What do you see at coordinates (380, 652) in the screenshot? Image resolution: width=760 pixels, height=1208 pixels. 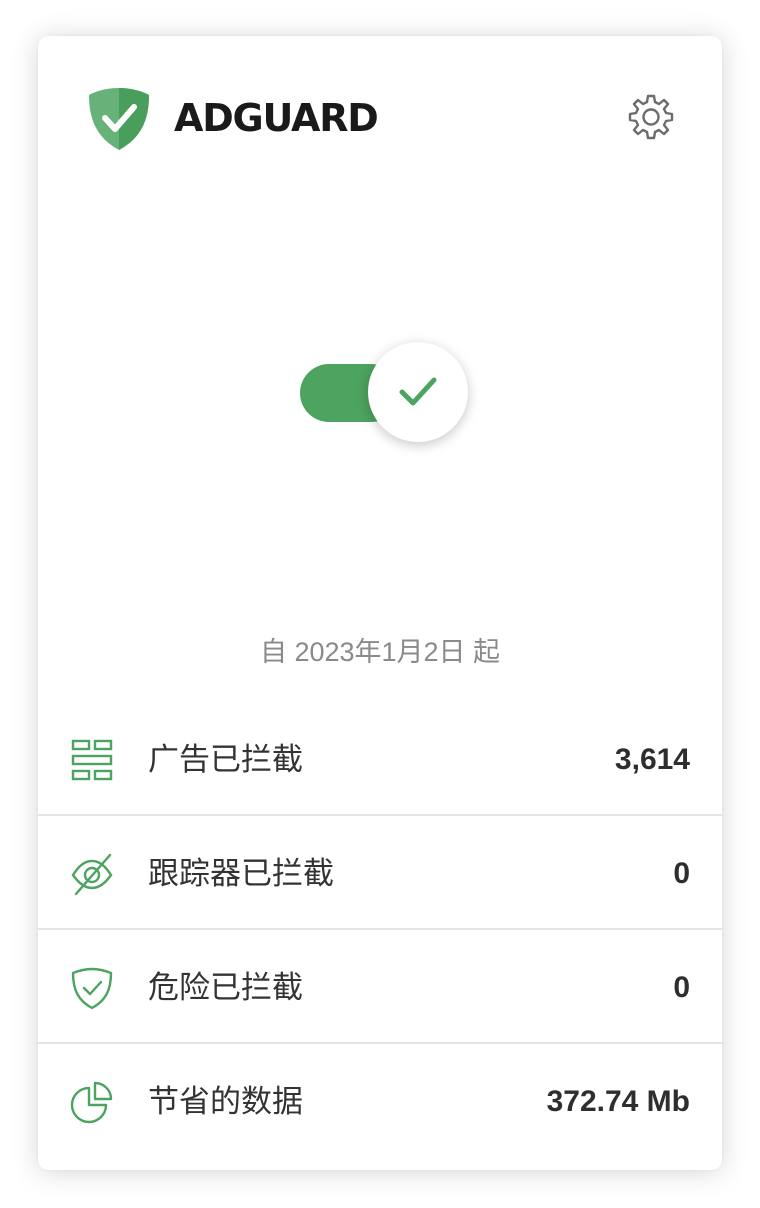 I see `protection-since-text: 自 2023年1月2日 起` at bounding box center [380, 652].